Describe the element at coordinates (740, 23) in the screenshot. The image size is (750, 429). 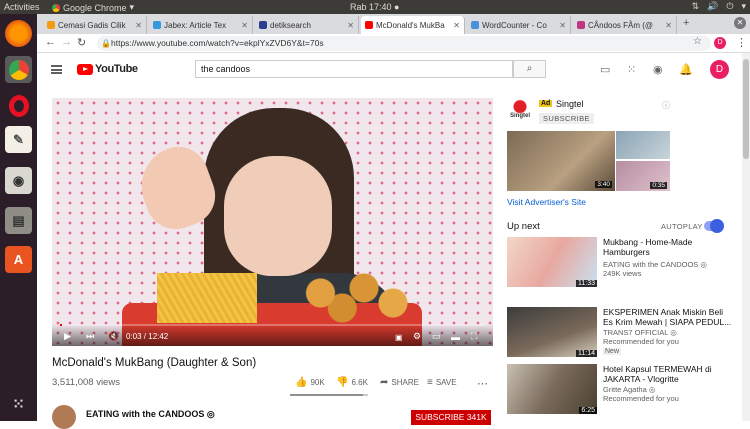
I see `window-controls: ✕` at that location.